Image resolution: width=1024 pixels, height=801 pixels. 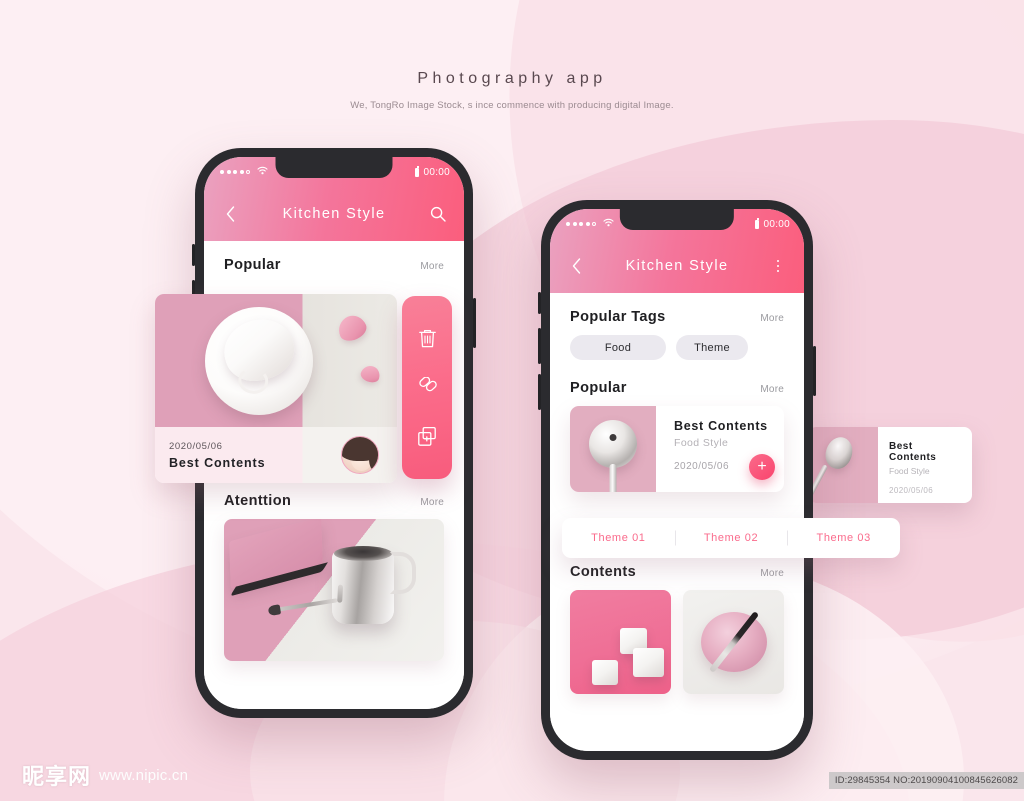 What do you see at coordinates (144, 775) in the screenshot?
I see `watermark-url: www.nipic.cn` at bounding box center [144, 775].